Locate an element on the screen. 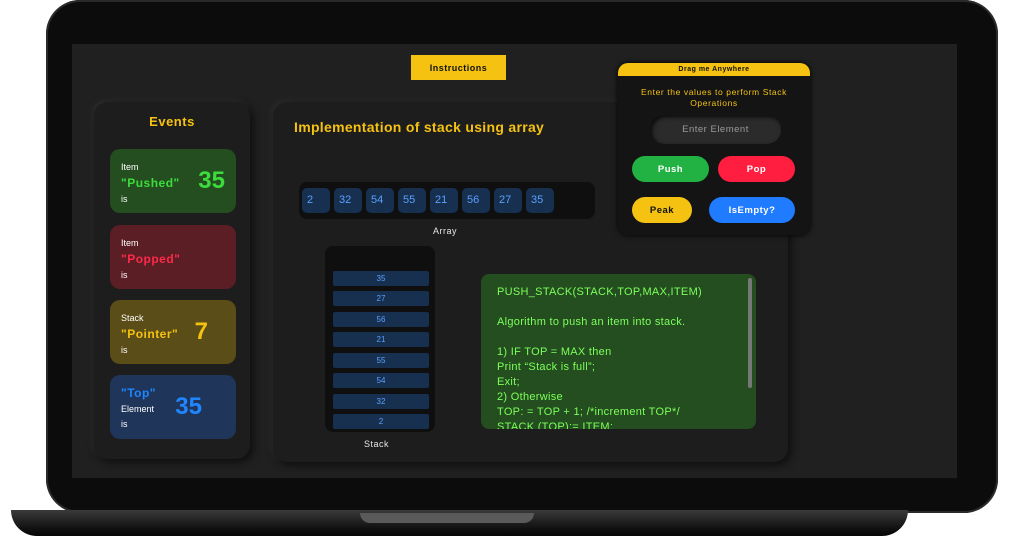 This screenshot has width=1029, height=544. array-cell: 21 is located at coordinates (444, 200).